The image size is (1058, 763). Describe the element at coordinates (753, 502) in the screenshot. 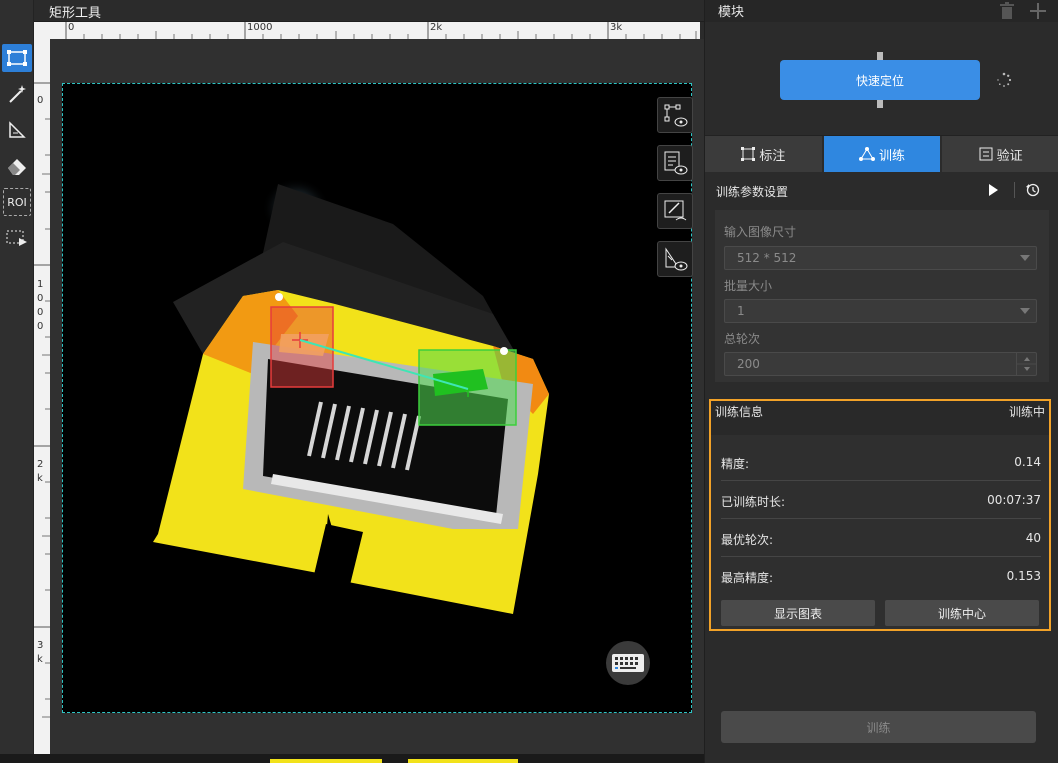

I see `info-key: 已训练时长:` at that location.